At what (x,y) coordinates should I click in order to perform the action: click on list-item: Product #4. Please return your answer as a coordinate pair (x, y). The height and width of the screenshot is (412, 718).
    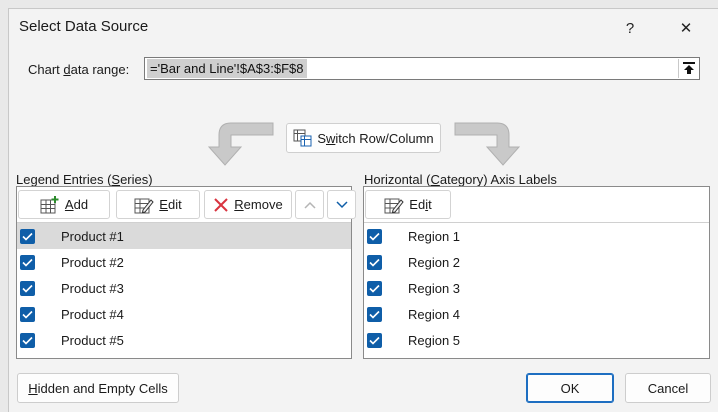
    Looking at the image, I should click on (184, 314).